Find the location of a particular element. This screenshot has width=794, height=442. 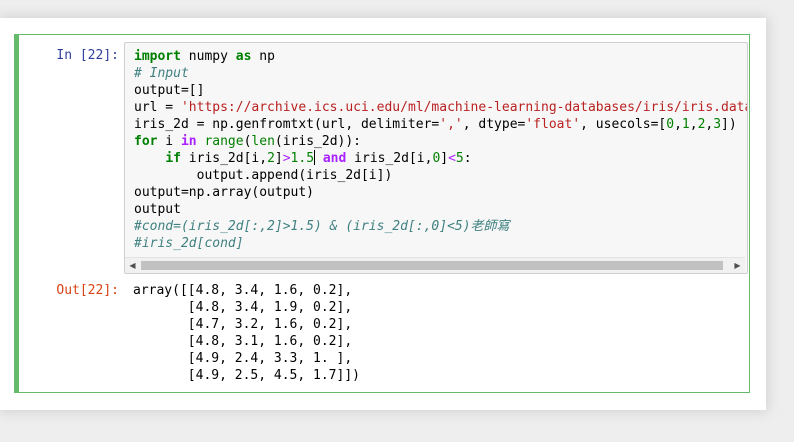

code-dtype-arg: , dtype= is located at coordinates (494, 124).